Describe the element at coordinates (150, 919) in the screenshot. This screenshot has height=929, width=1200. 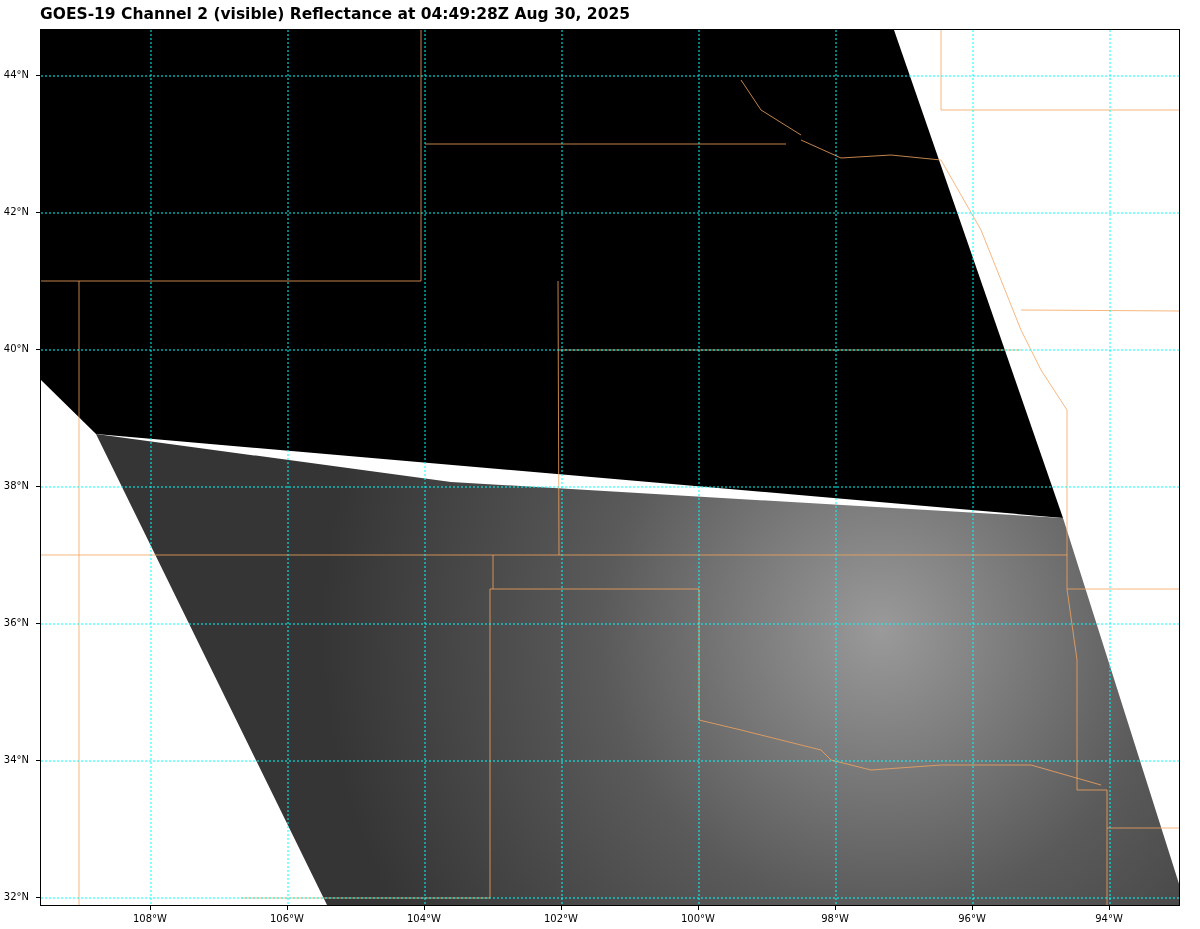
I see `longitude-label: 108°W` at that location.